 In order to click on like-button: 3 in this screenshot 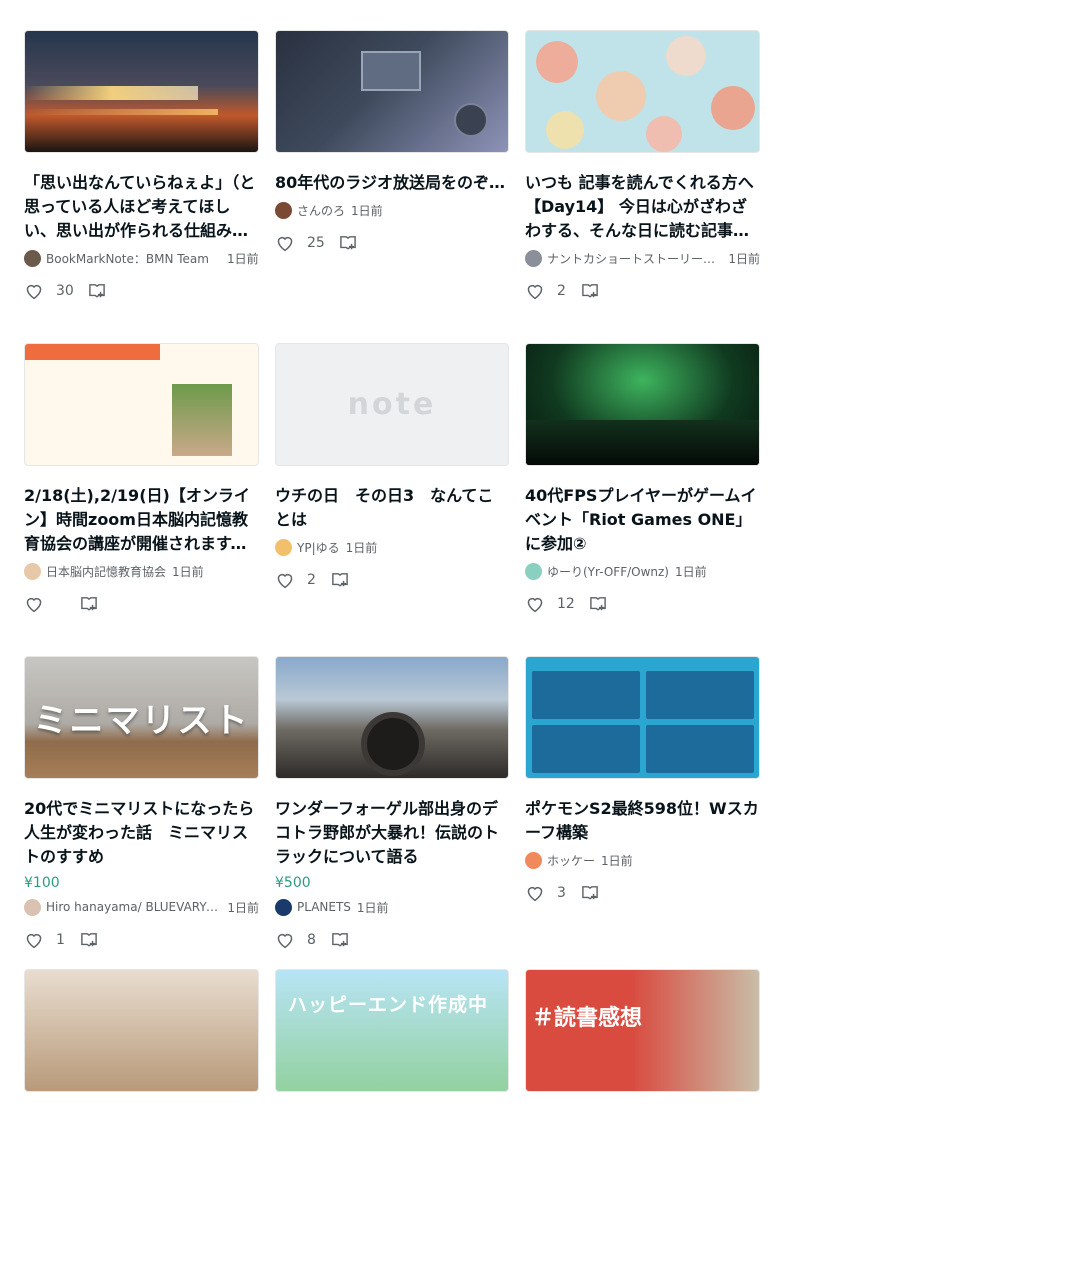, I will do `click(553, 893)`.